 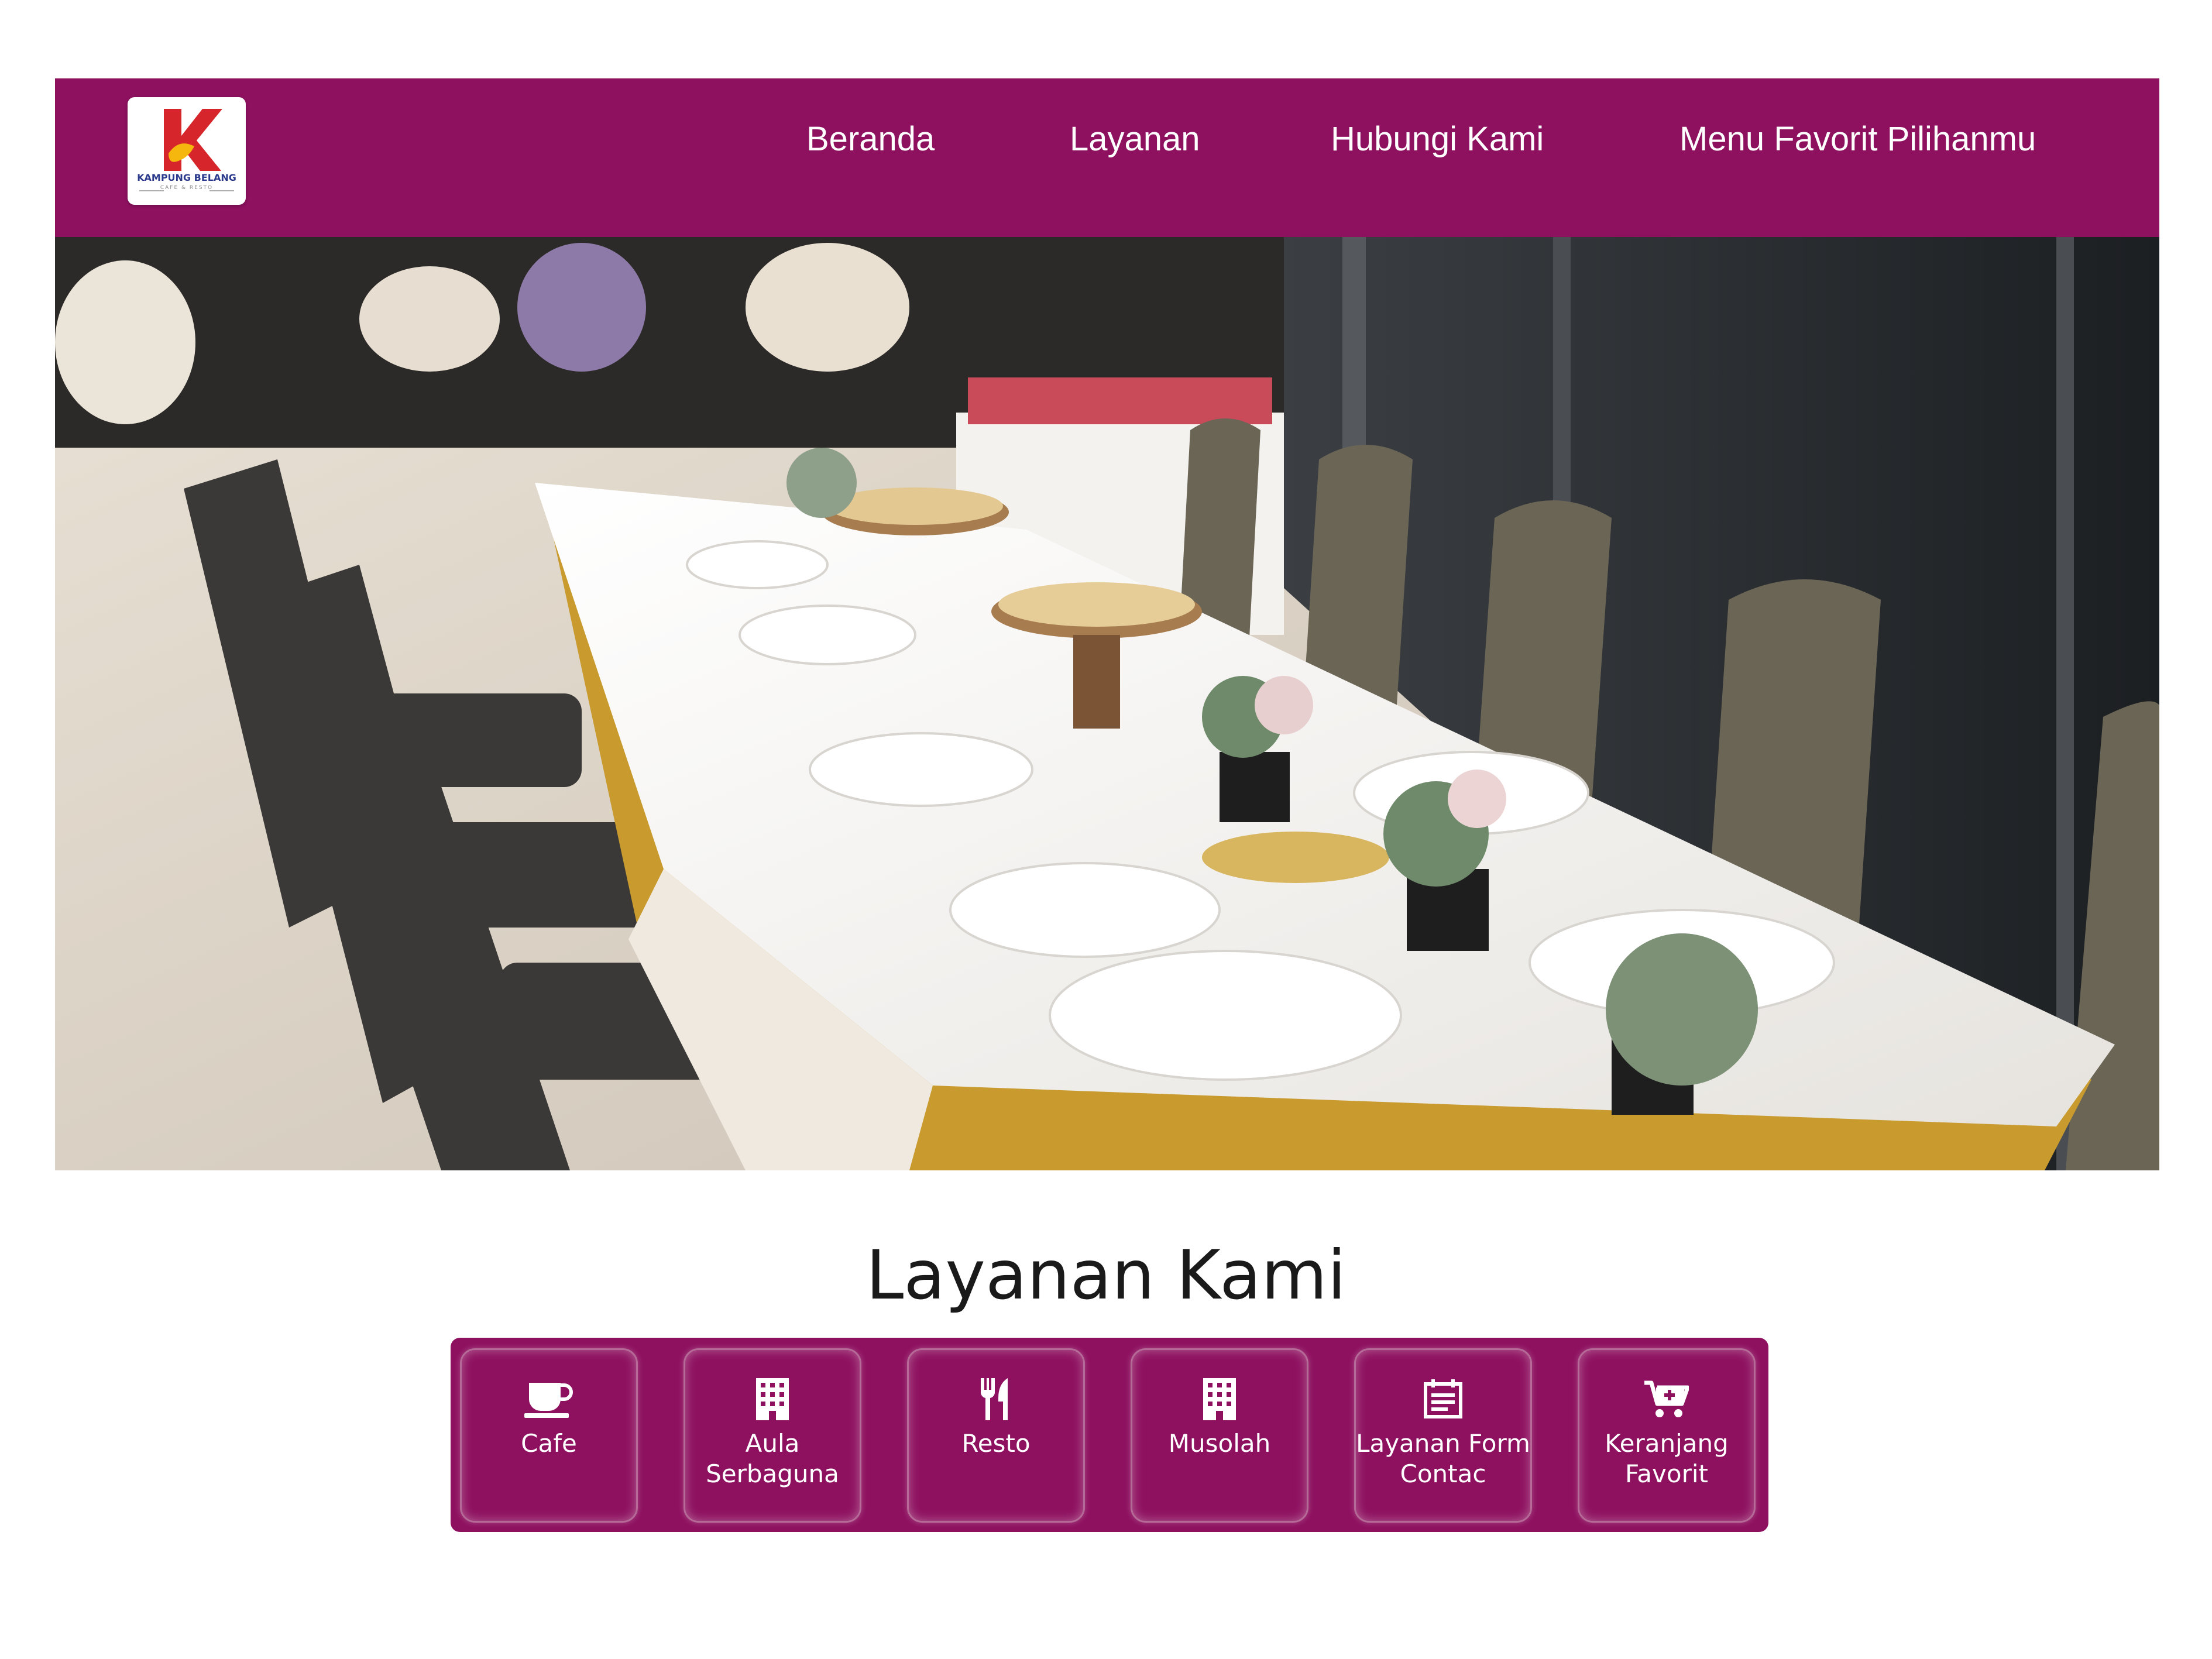 What do you see at coordinates (772, 1458) in the screenshot?
I see `service-label-aula-serbaguna: Aula Serbaguna` at bounding box center [772, 1458].